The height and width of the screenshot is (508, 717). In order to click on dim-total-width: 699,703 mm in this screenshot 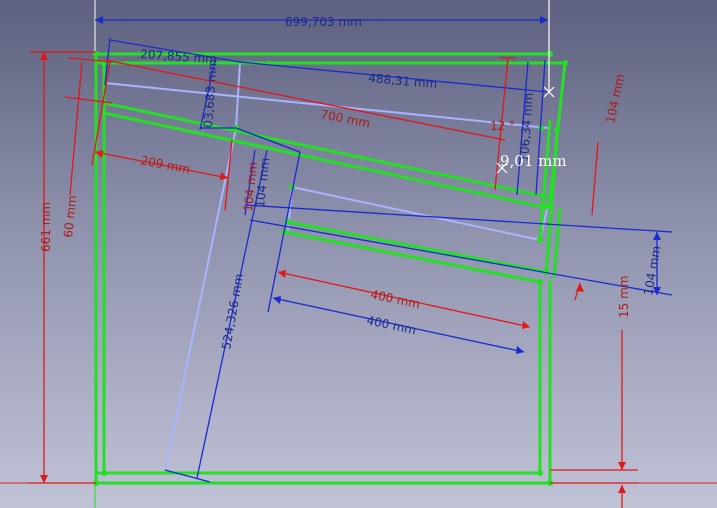, I will do `click(323, 22)`.